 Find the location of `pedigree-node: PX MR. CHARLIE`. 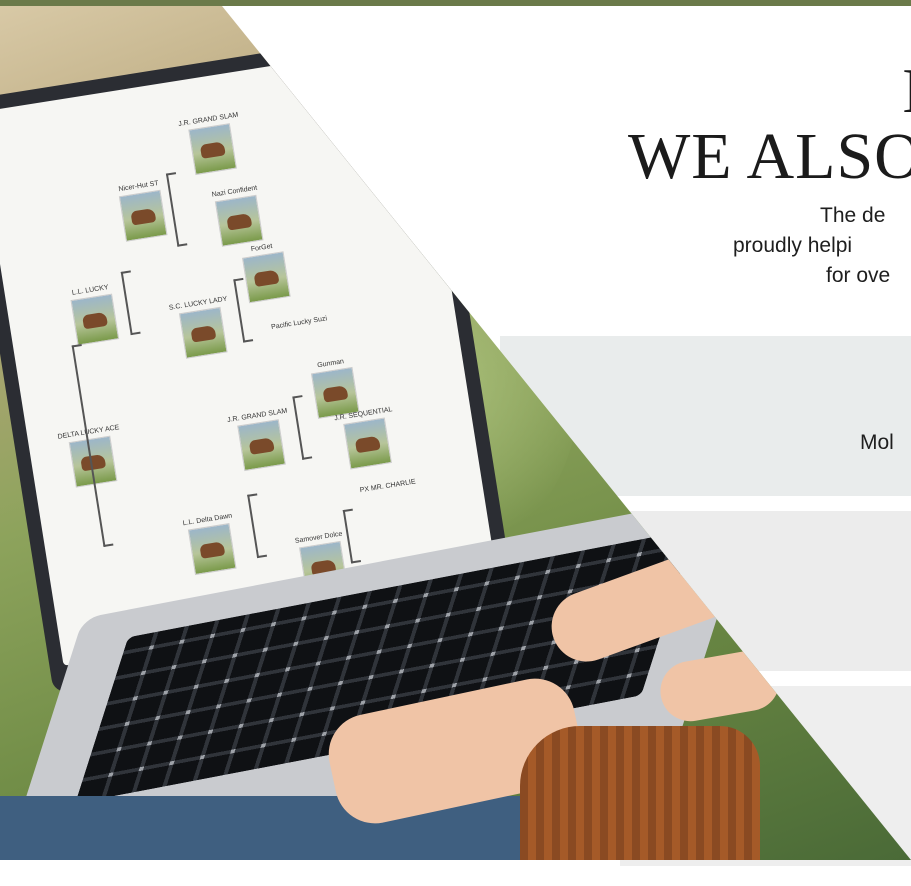

pedigree-node: PX MR. CHARLIE is located at coordinates (388, 486).